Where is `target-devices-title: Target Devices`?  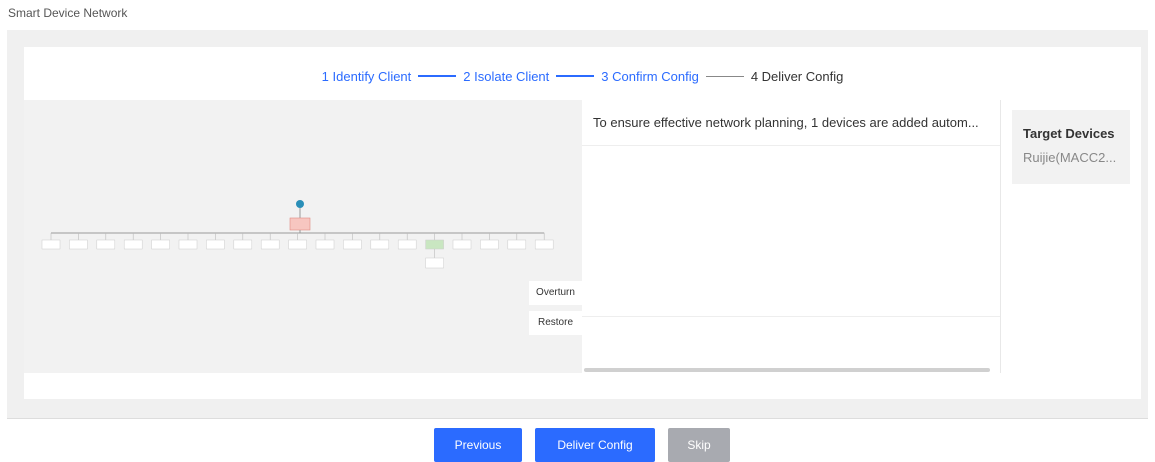 target-devices-title: Target Devices is located at coordinates (1069, 133).